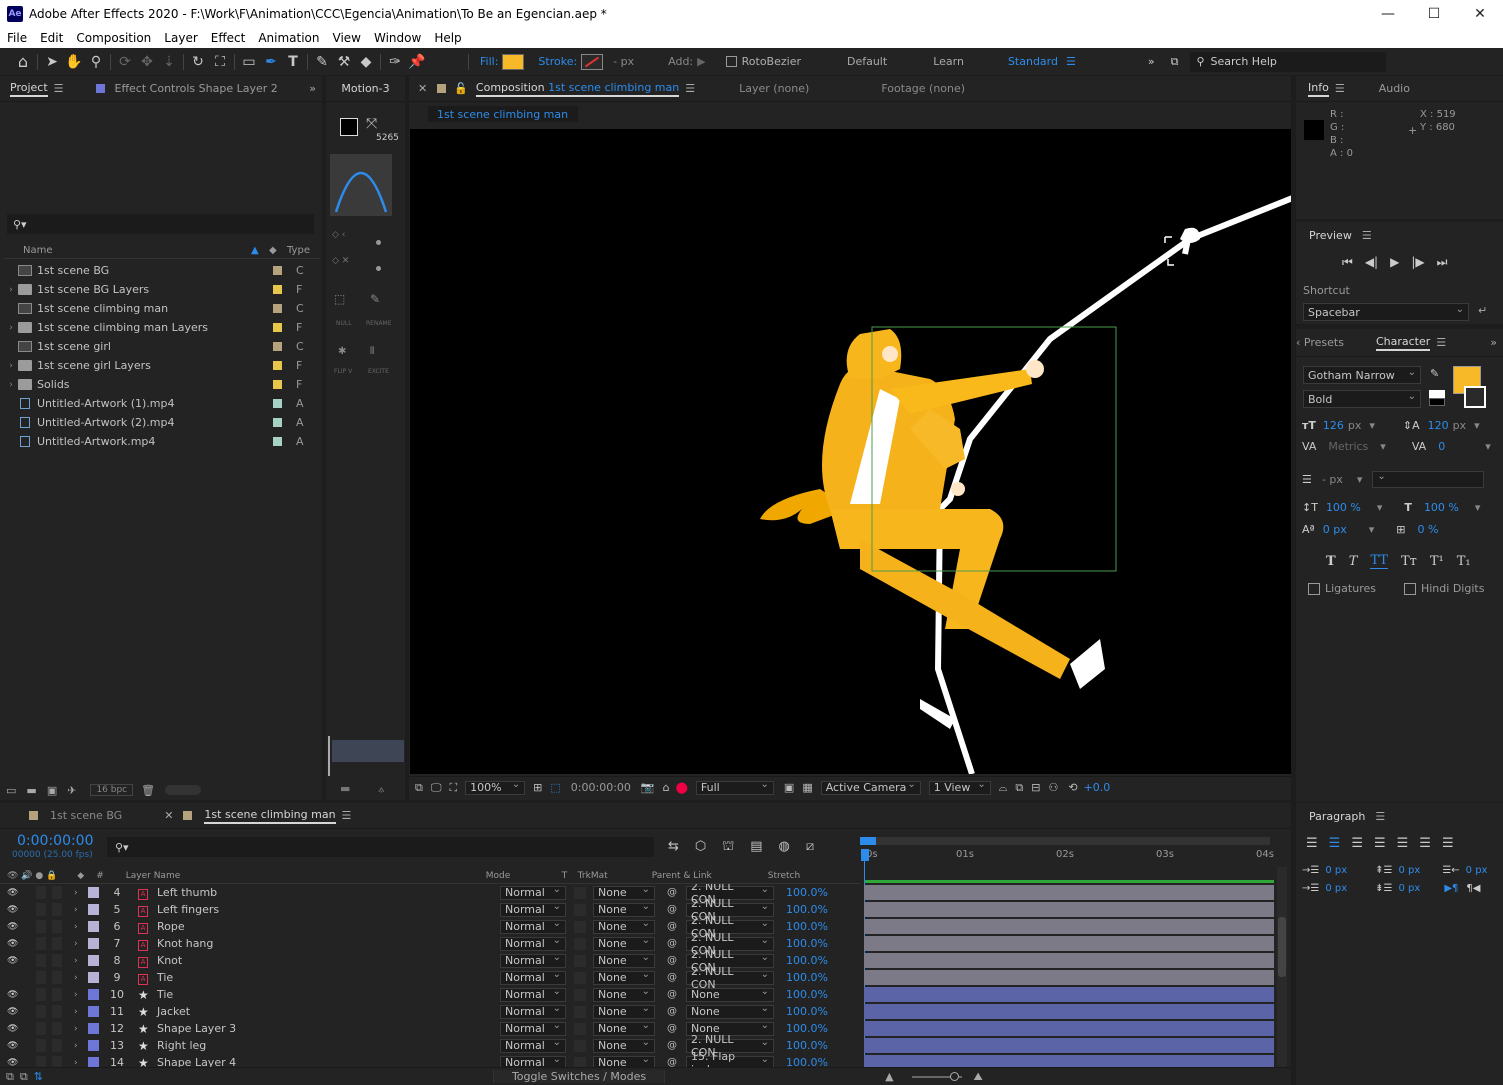  Describe the element at coordinates (889, 1076) in the screenshot. I see `zoom-out-icon: ▲` at that location.